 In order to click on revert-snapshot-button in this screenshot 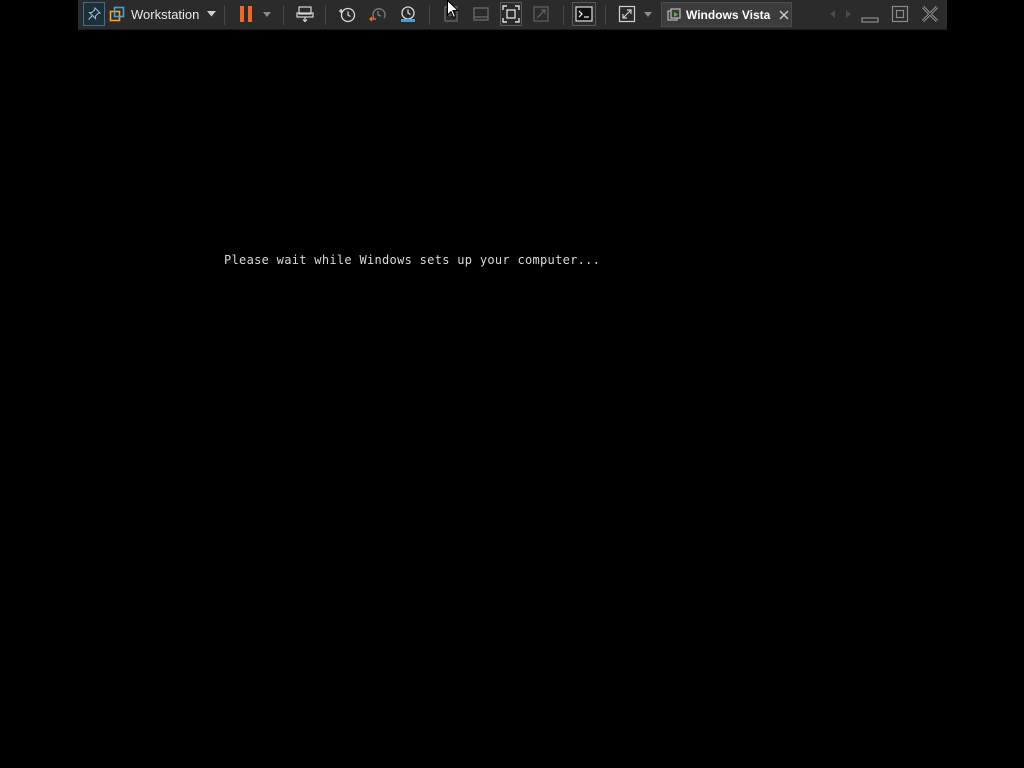, I will do `click(378, 14)`.